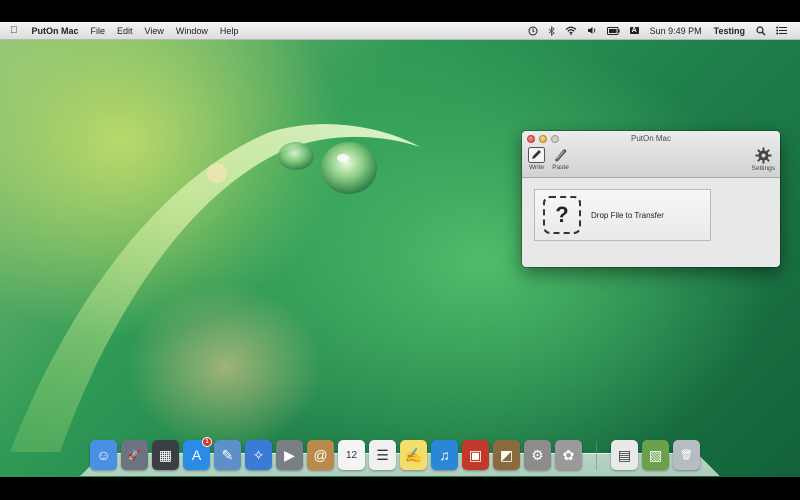  I want to click on drop-zone: ? Drop File to Transfer, so click(622, 215).